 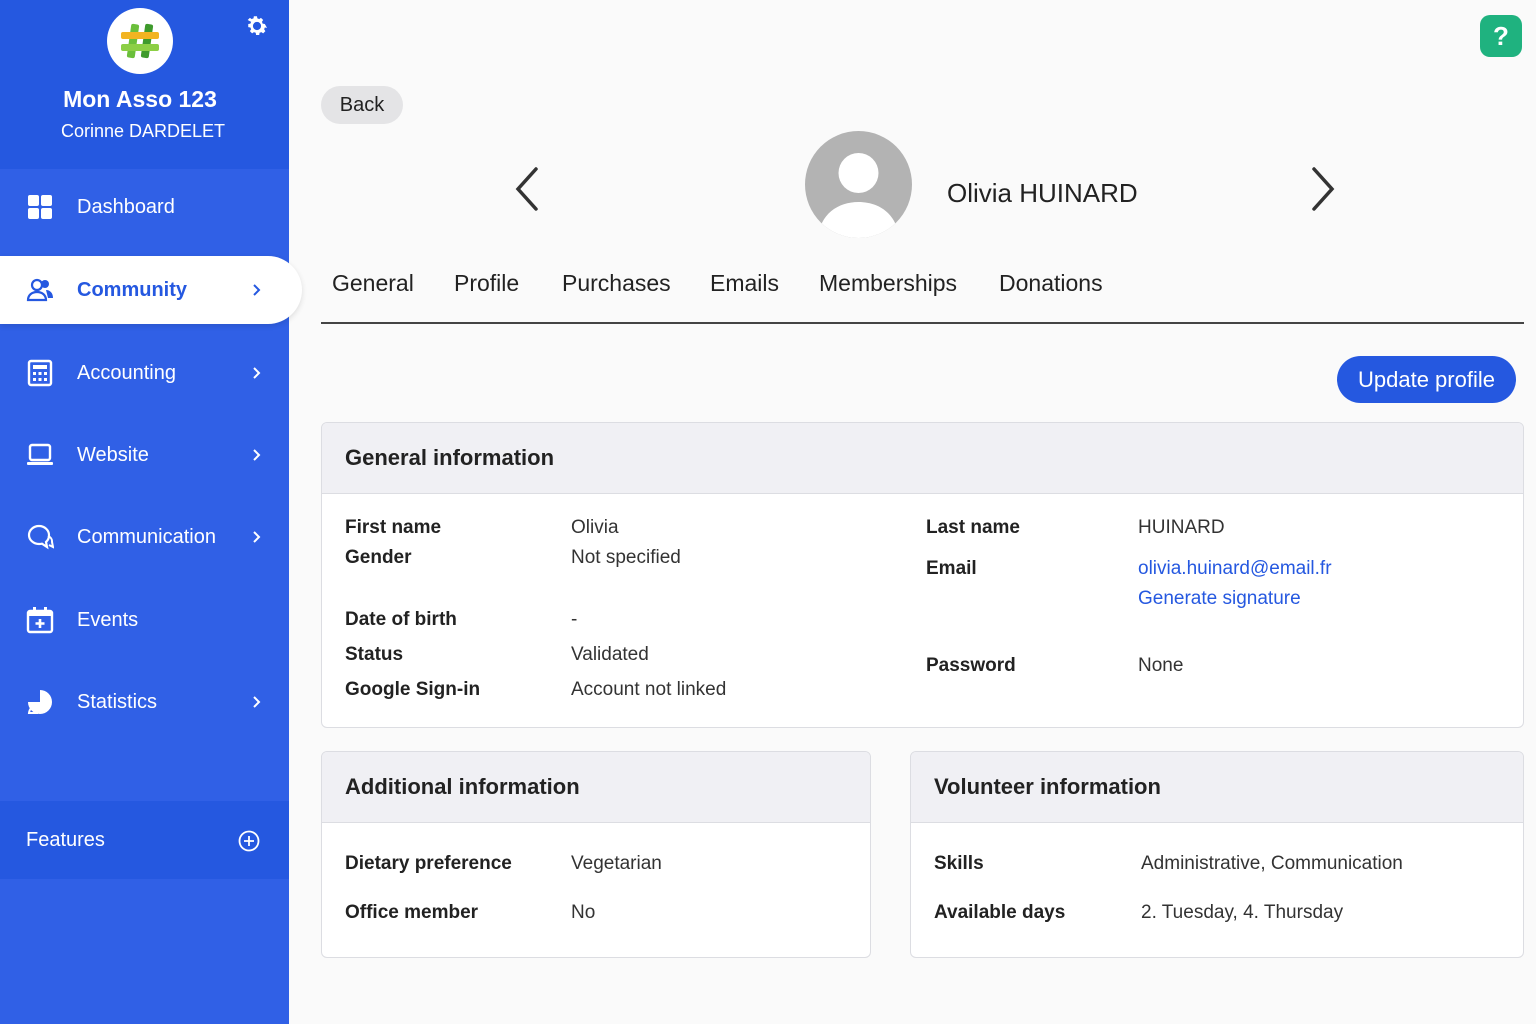 What do you see at coordinates (1161, 665) in the screenshot?
I see `password-value: None` at bounding box center [1161, 665].